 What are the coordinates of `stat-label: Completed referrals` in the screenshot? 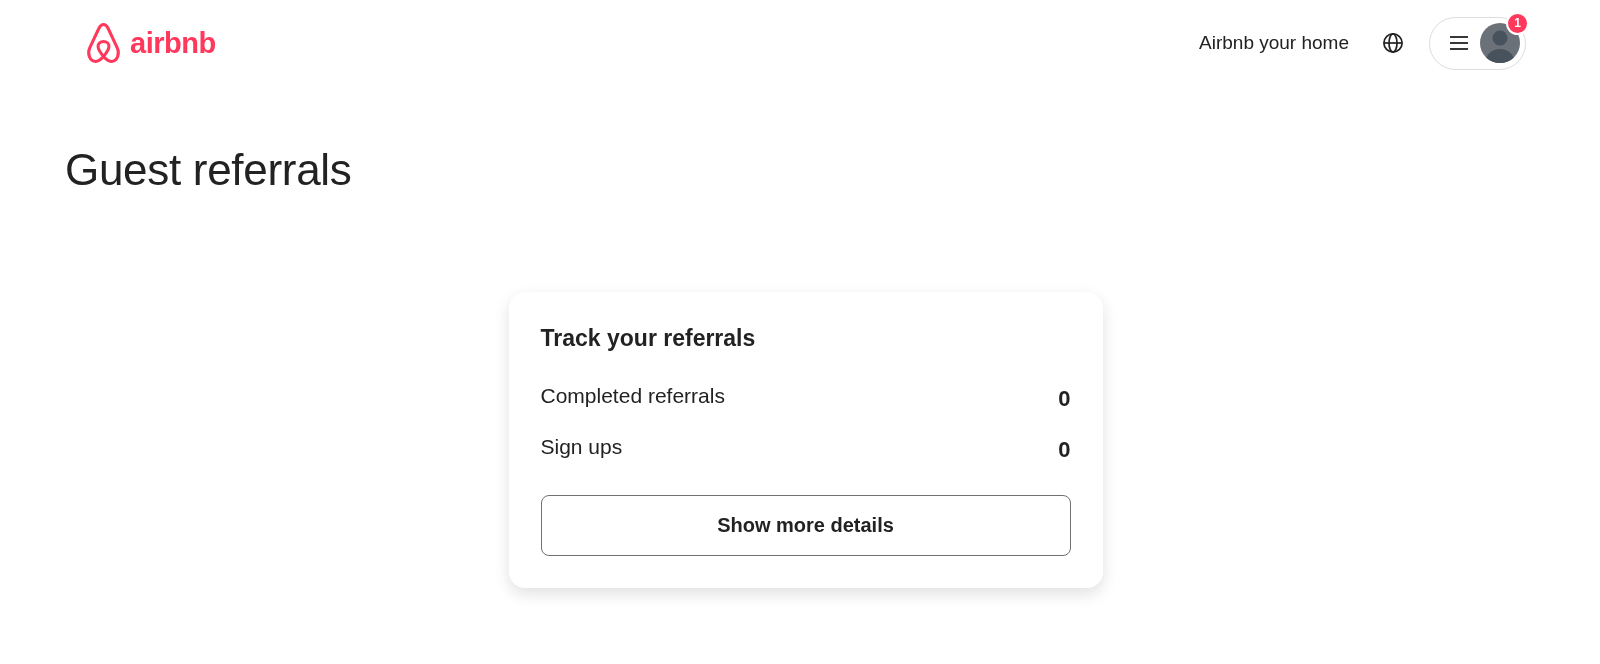 It's located at (632, 396).